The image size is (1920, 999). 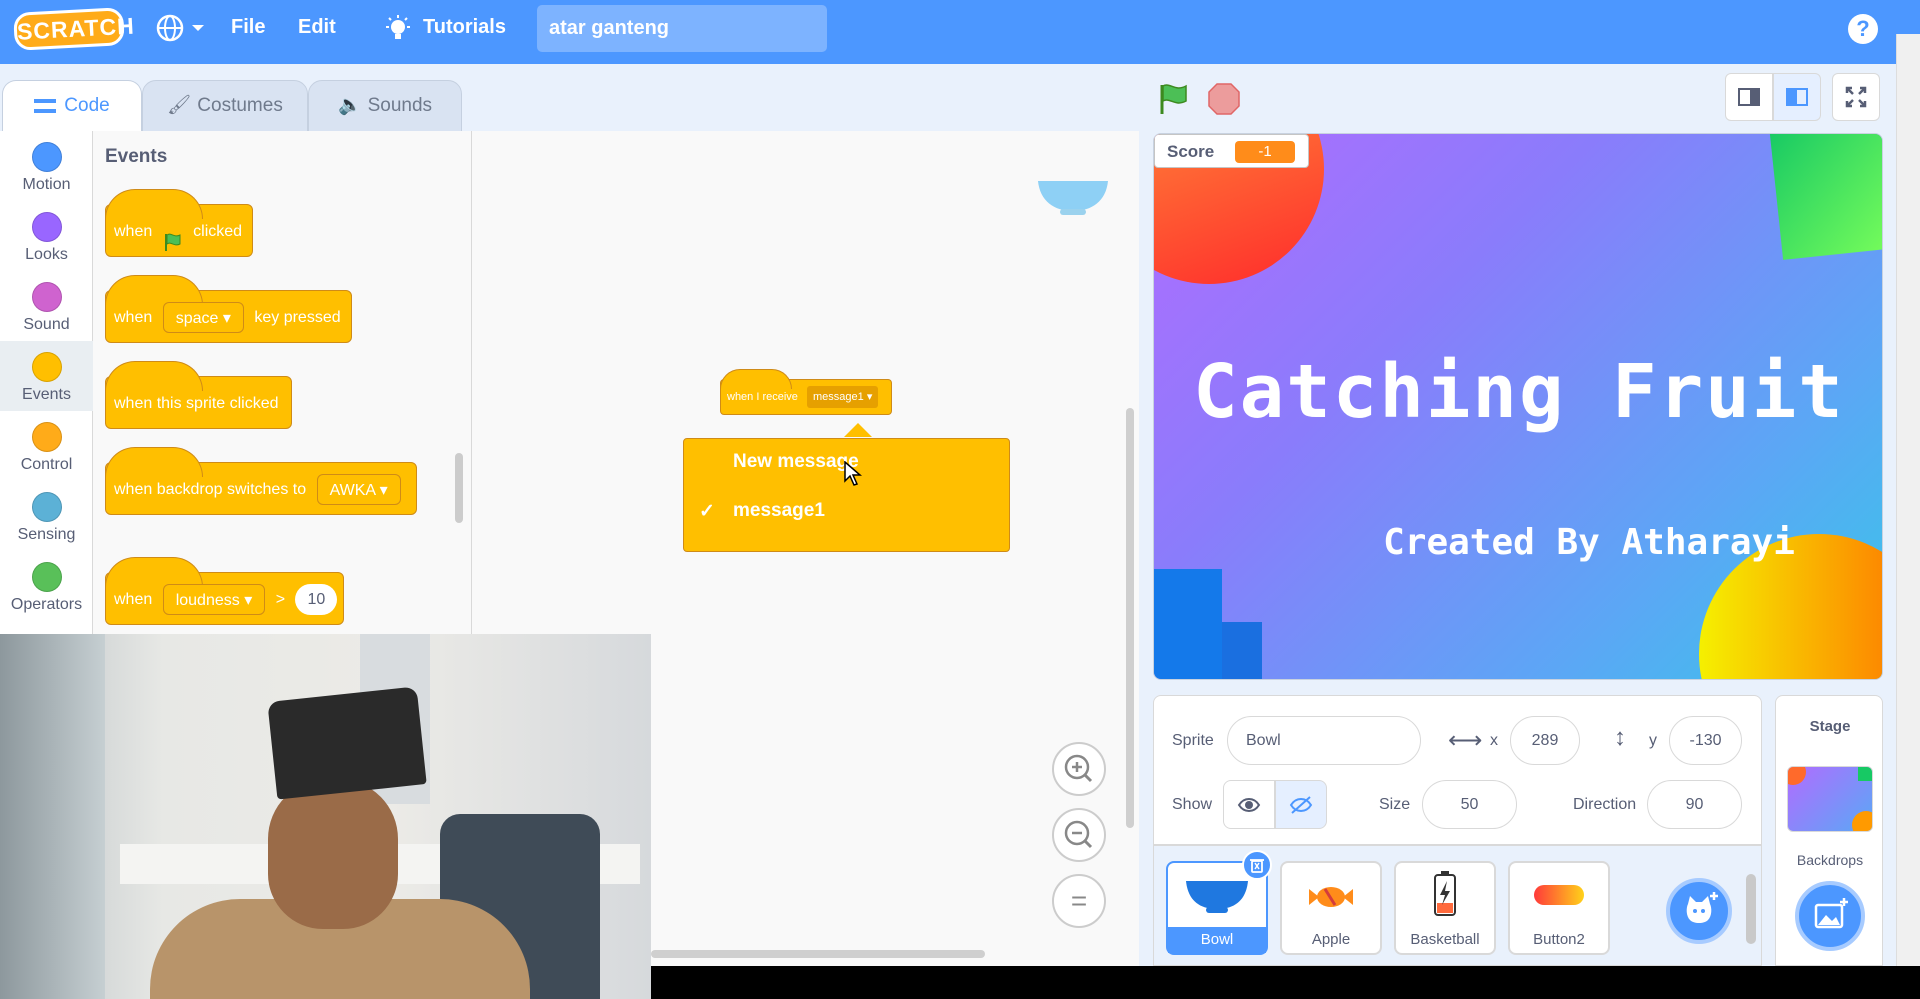 What do you see at coordinates (1331, 908) in the screenshot?
I see `sprite-thumb-apple: Apple` at bounding box center [1331, 908].